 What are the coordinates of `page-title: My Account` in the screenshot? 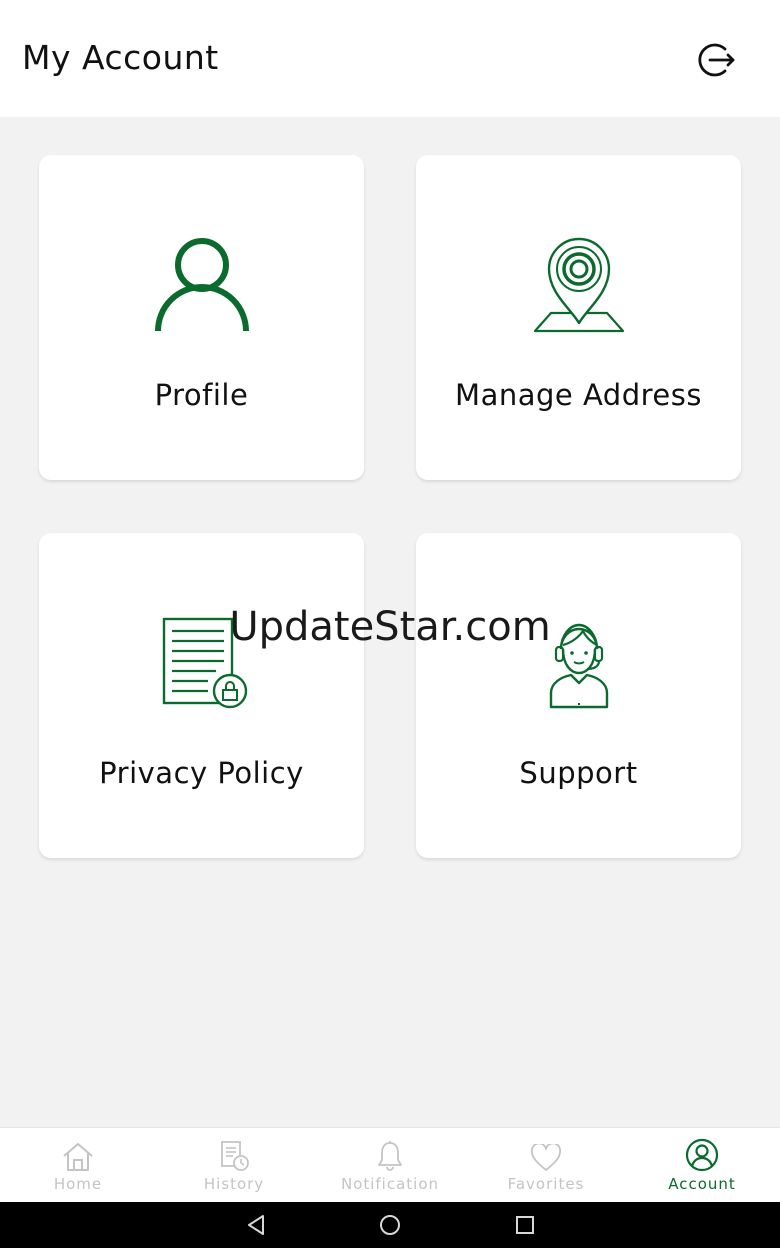 It's located at (120, 57).